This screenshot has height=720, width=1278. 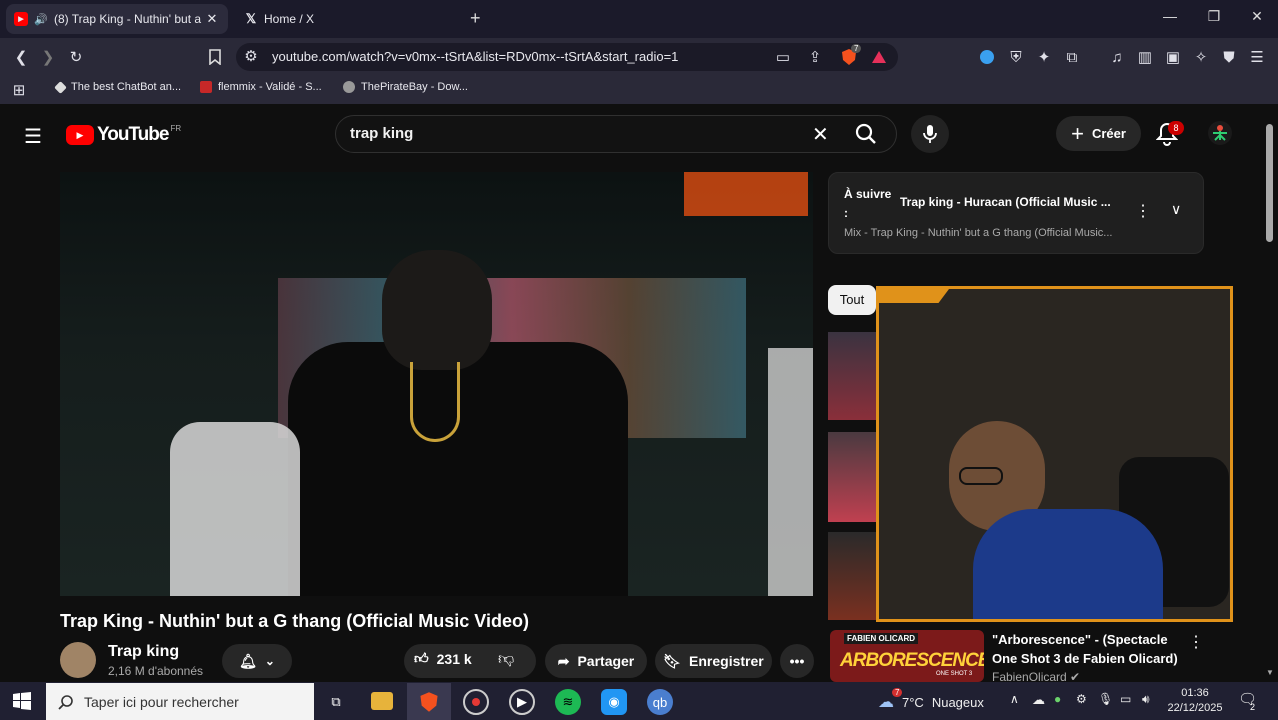 What do you see at coordinates (987, 57) in the screenshot?
I see `vpn-icon` at bounding box center [987, 57].